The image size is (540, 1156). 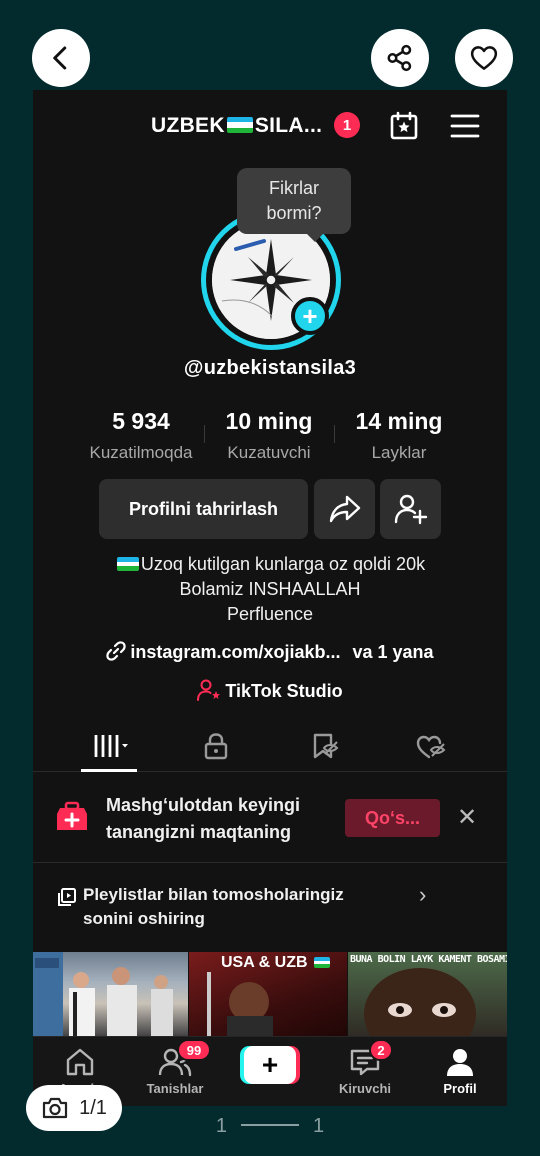 What do you see at coordinates (199, 832) in the screenshot?
I see `promo-line2: tanangizni maqtaning` at bounding box center [199, 832].